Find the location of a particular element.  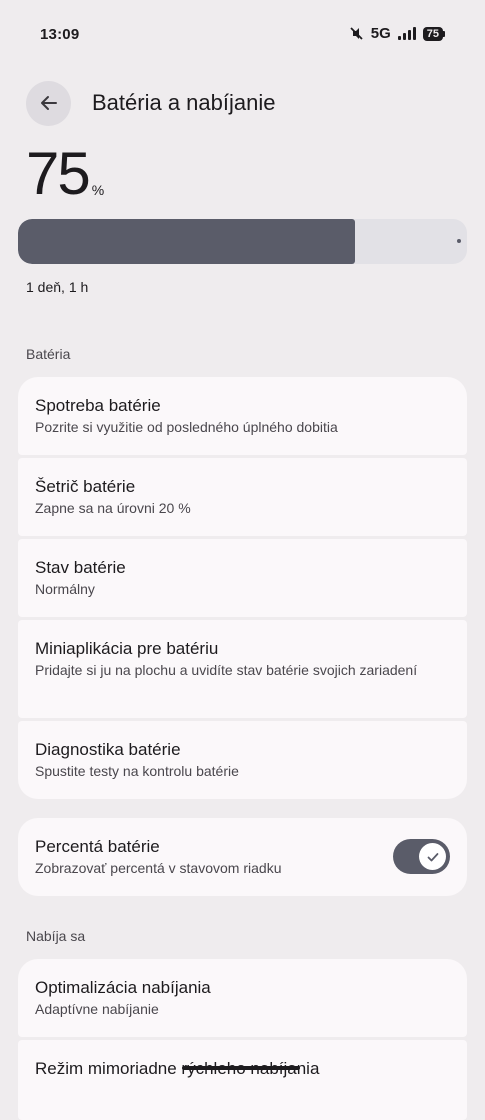

check-icon is located at coordinates (432, 856).